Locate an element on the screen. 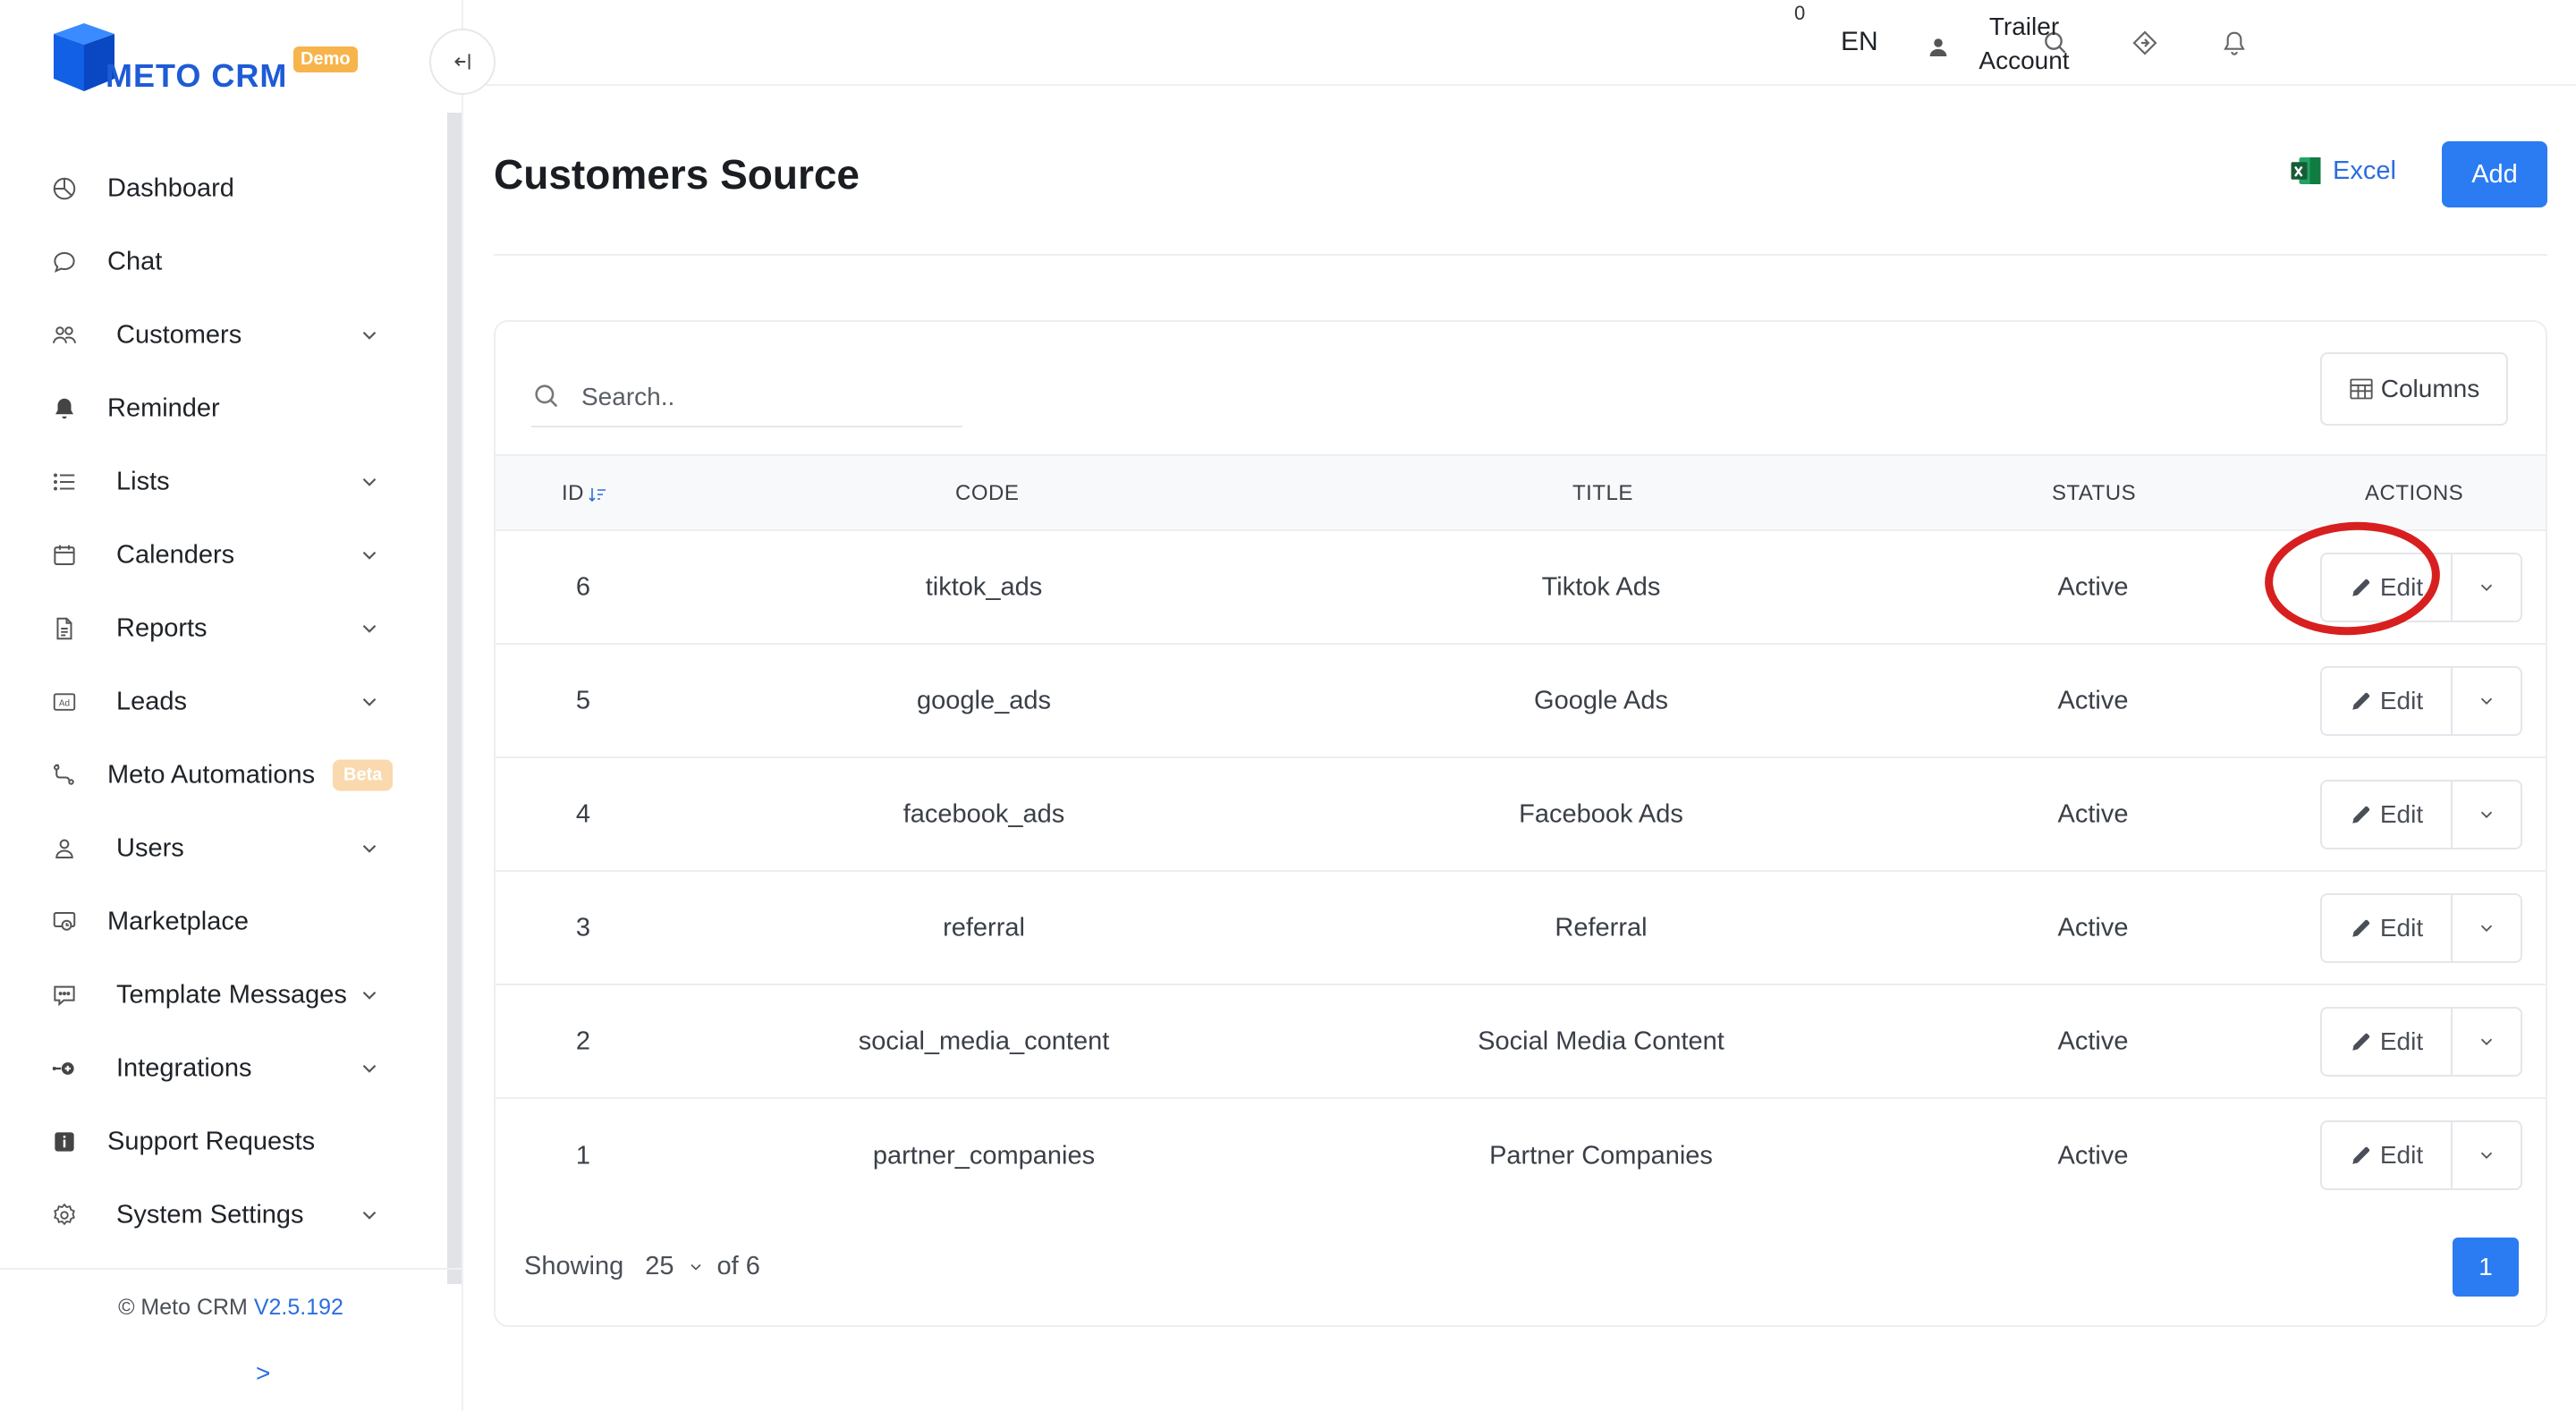  collapse-sidebar-button is located at coordinates (462, 62).